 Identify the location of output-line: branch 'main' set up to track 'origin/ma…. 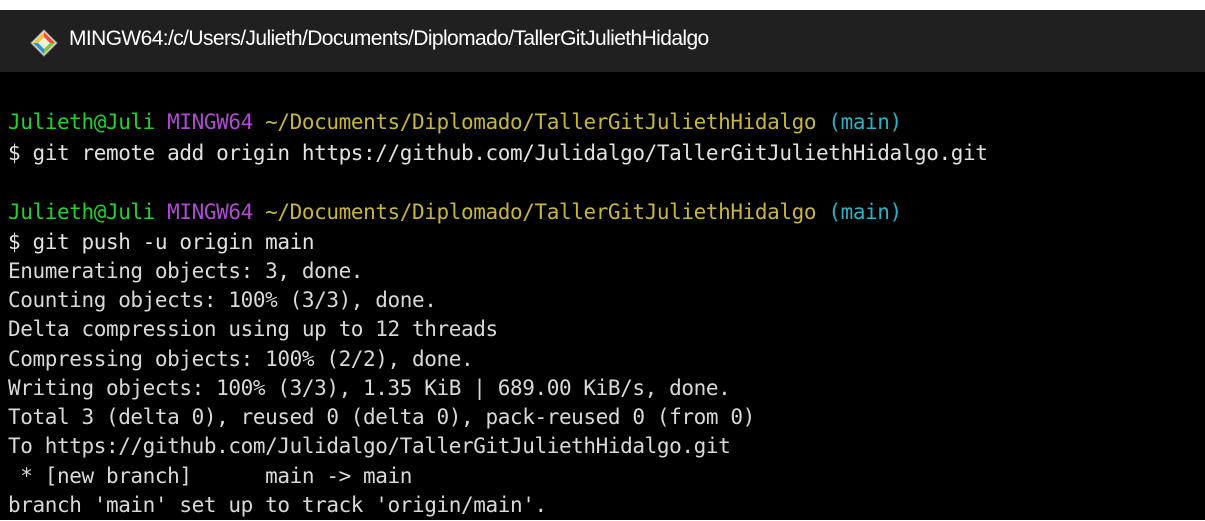
(277, 505).